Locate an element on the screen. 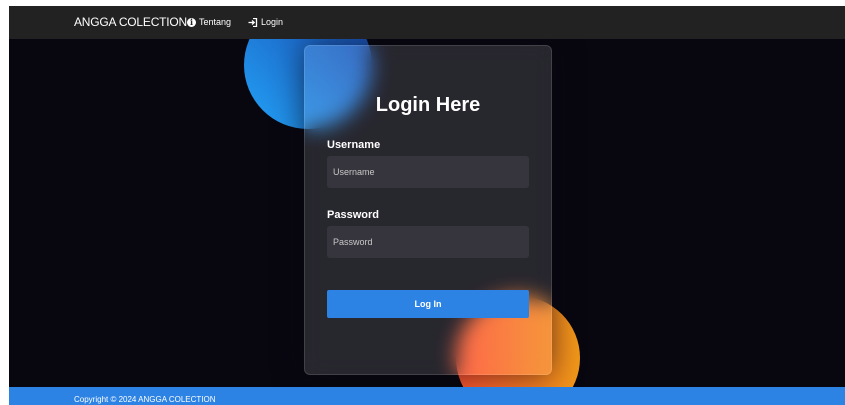 This screenshot has height=405, width=845. brand-link: ANGGA COLECTION is located at coordinates (130, 22).